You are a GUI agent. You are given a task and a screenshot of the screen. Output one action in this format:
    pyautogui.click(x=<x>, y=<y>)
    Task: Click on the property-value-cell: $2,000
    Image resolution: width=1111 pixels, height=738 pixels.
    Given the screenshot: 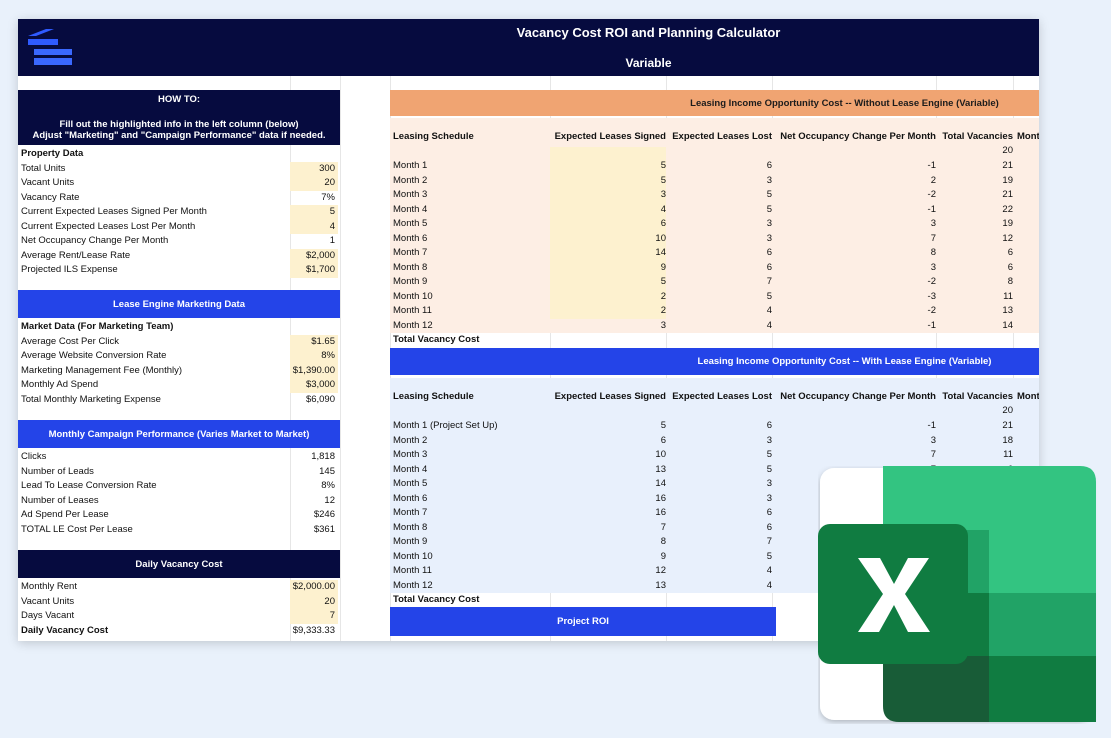 What is the action you would take?
    pyautogui.click(x=314, y=255)
    